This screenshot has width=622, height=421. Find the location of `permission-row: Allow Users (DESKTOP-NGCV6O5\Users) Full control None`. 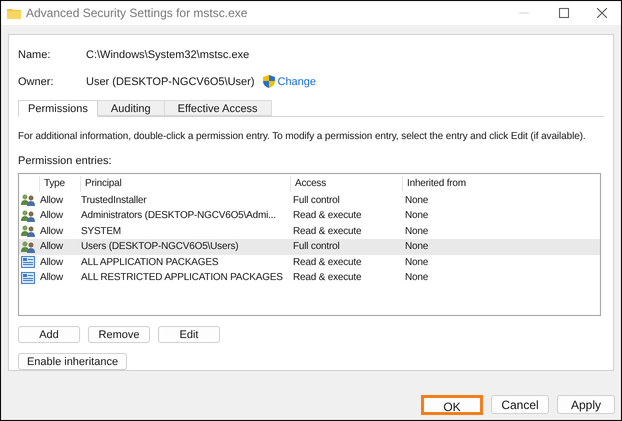

permission-row: Allow Users (DESKTOP-NGCV6O5\Users) Full control None is located at coordinates (309, 246).